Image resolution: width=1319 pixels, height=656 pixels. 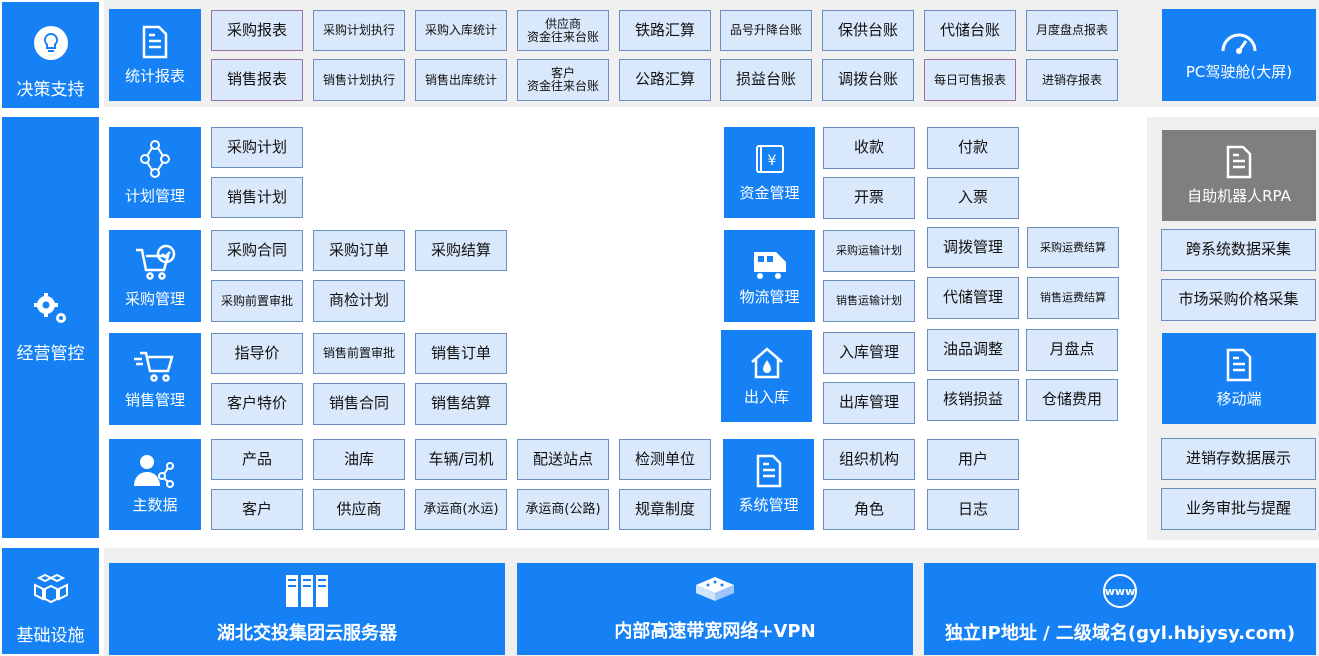 What do you see at coordinates (869, 198) in the screenshot?
I see `invoicing-button: 开票` at bounding box center [869, 198].